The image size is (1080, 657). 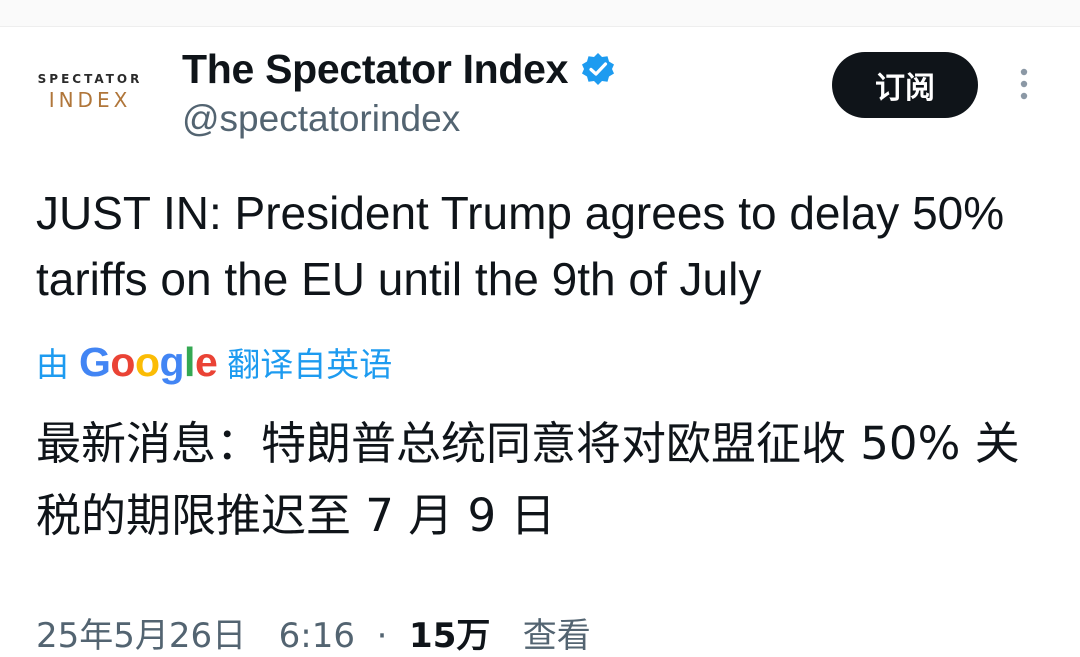 I want to click on translation-suffix: 翻译自英语, so click(x=310, y=364).